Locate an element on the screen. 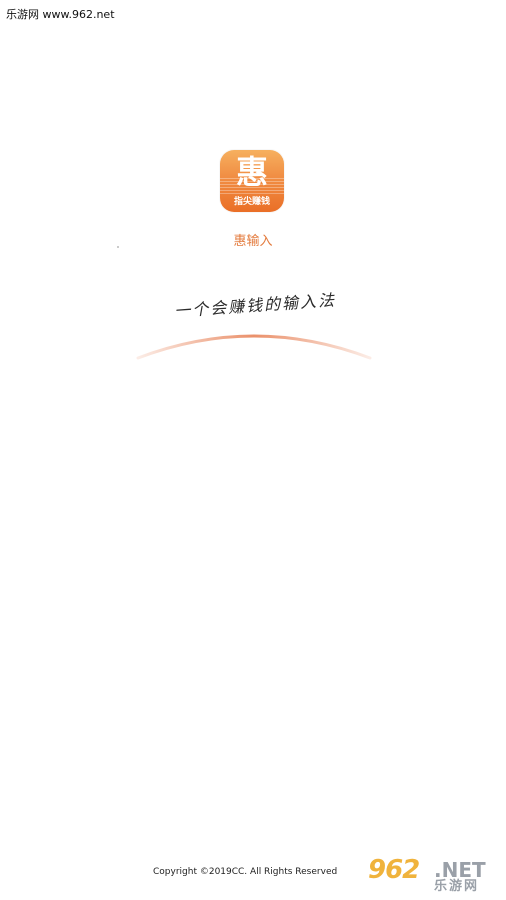 The height and width of the screenshot is (900, 506). watermark-logo-cn: 乐游网 is located at coordinates (457, 886).